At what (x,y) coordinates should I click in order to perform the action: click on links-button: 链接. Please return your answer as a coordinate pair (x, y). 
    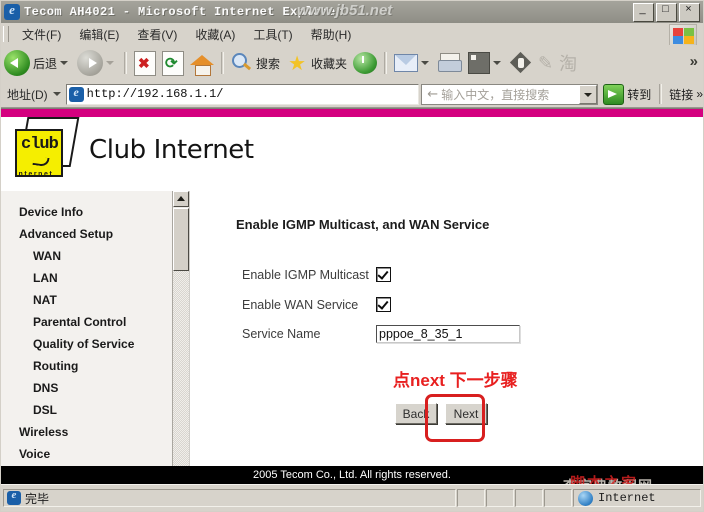
    Looking at the image, I should click on (681, 94).